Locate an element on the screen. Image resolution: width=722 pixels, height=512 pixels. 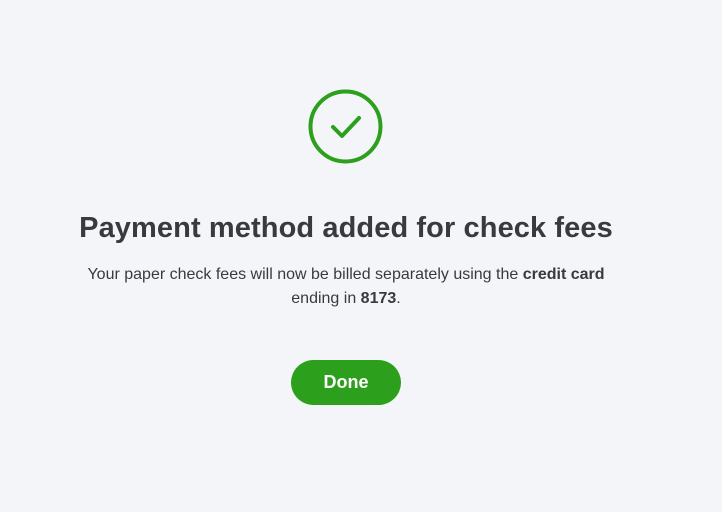
card-type: credit card is located at coordinates (563, 274).